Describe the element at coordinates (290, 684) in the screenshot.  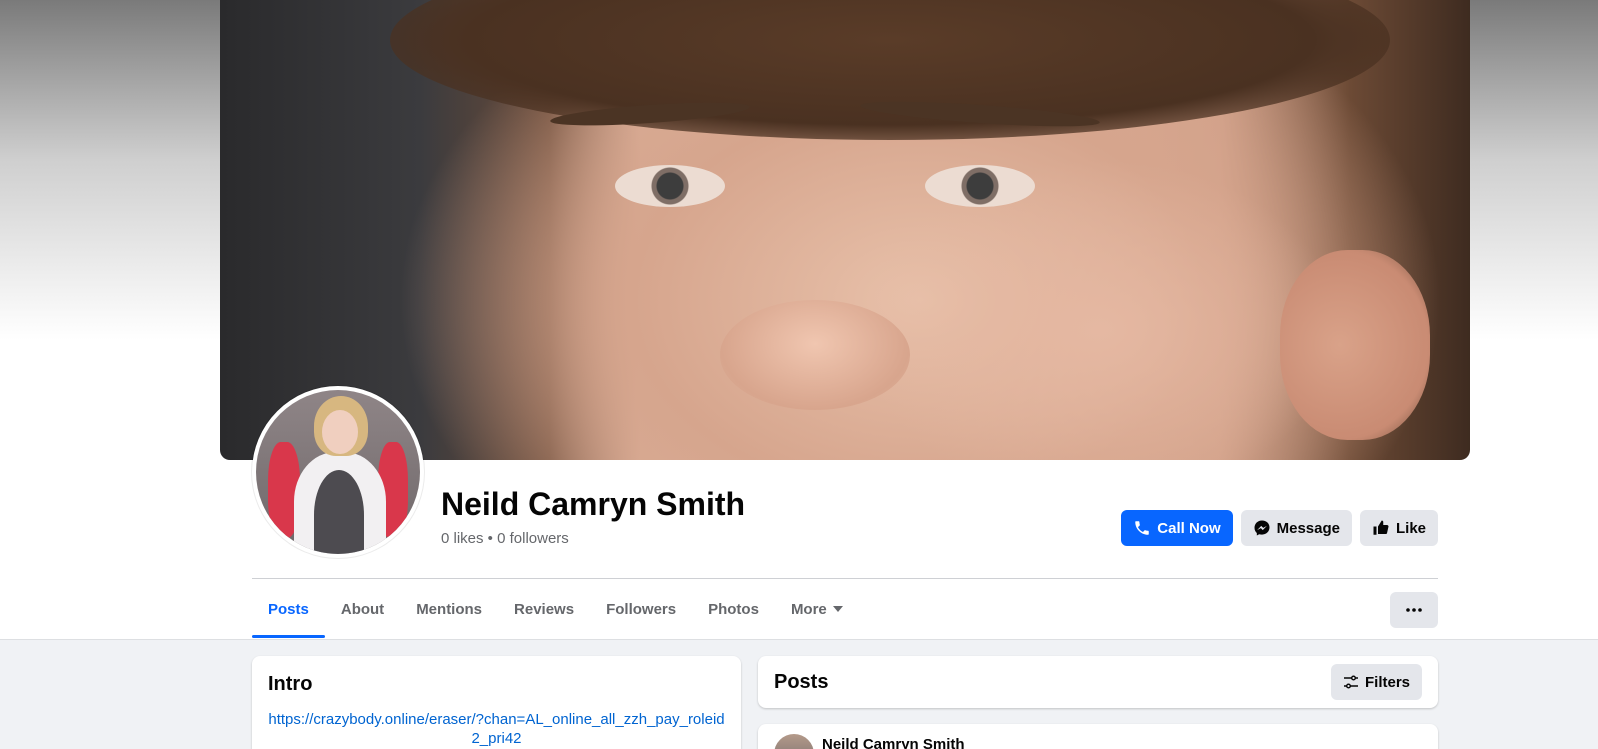
I see `intro-title: Intro` at that location.